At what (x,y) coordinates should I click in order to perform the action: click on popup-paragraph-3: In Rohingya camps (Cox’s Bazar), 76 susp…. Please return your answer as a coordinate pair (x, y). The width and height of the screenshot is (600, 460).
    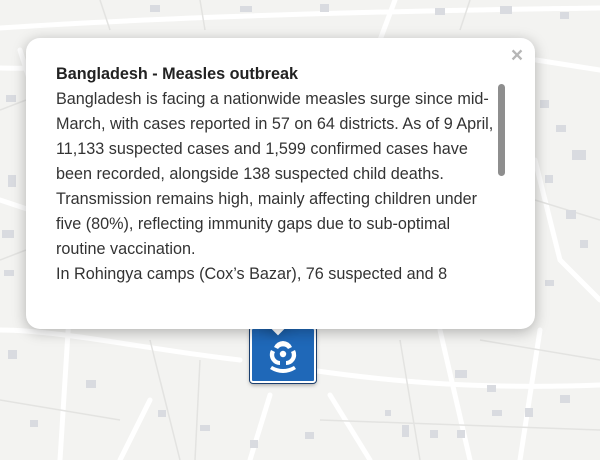
    Looking at the image, I should click on (252, 274).